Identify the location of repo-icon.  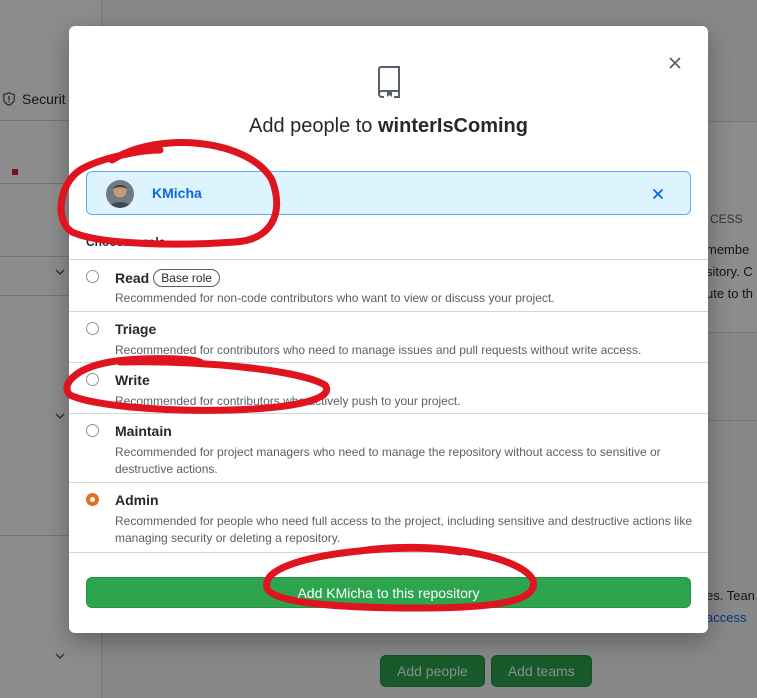
(389, 82).